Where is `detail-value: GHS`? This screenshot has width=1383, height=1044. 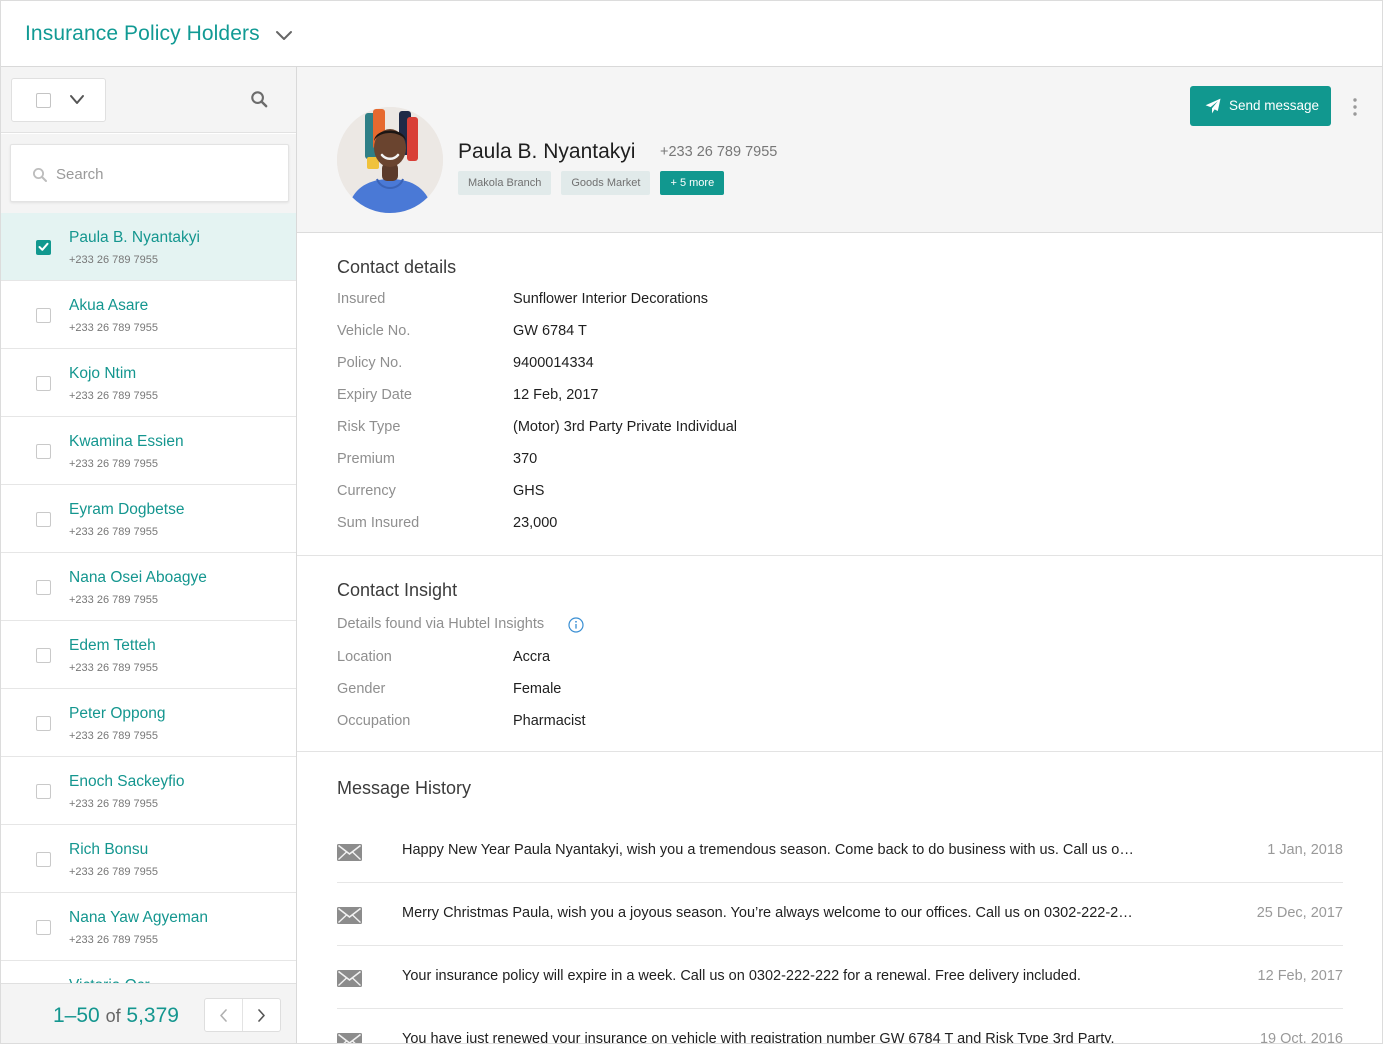 detail-value: GHS is located at coordinates (529, 491).